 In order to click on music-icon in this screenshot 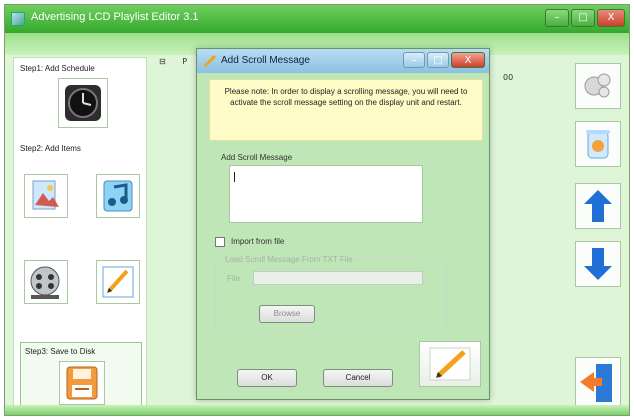, I will do `click(118, 196)`.